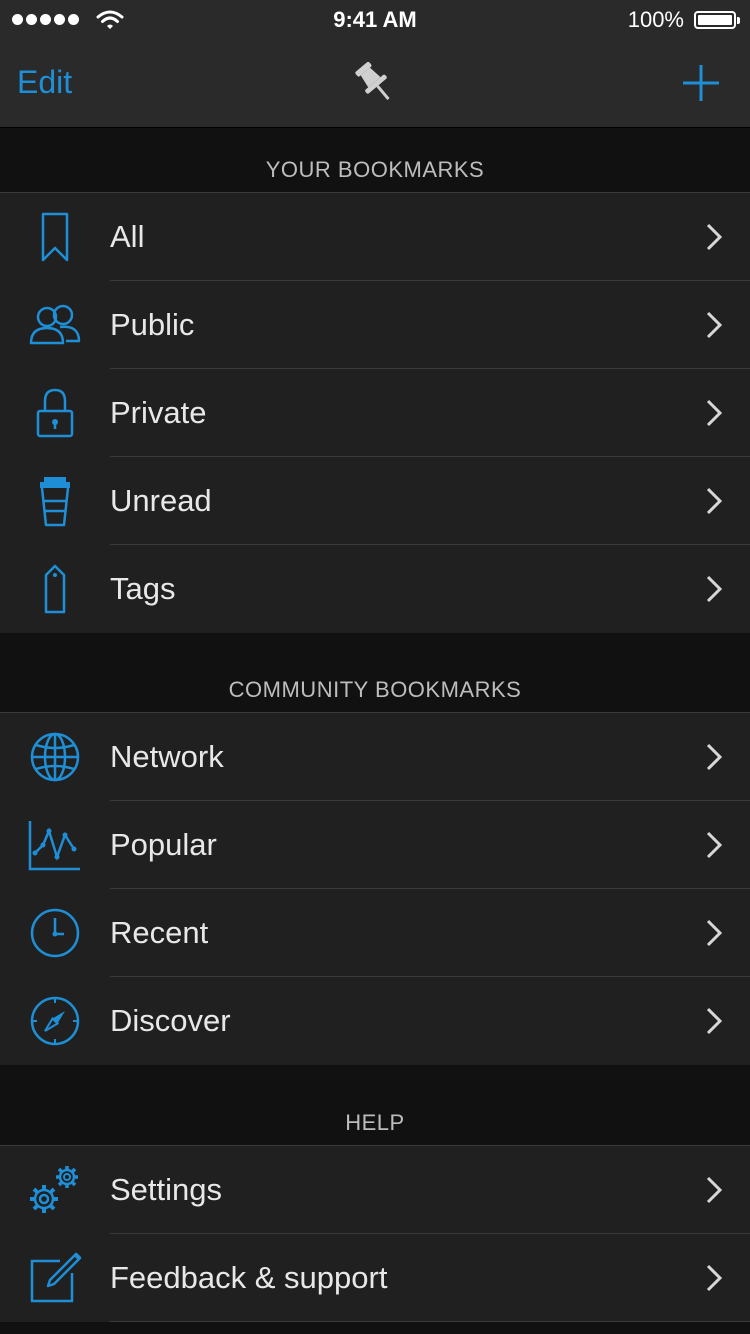 The height and width of the screenshot is (1334, 750). What do you see at coordinates (375, 757) in the screenshot?
I see `row-network: Network` at bounding box center [375, 757].